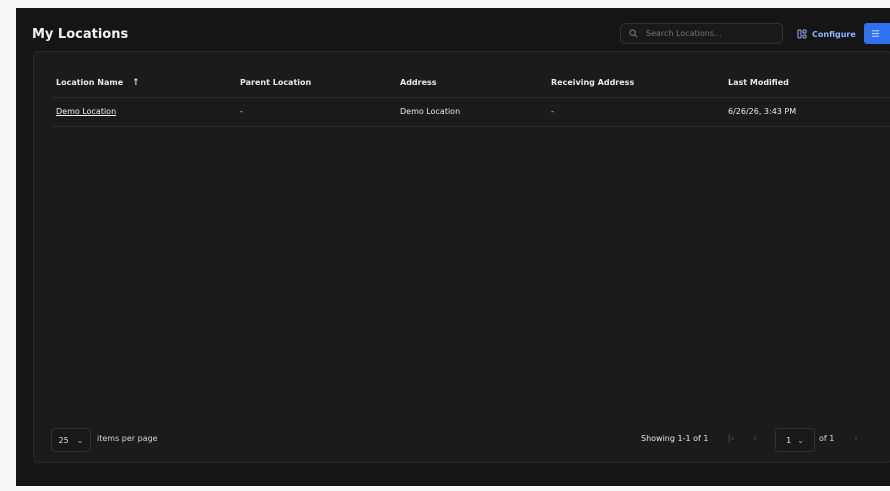 This screenshot has width=890, height=491. I want to click on next-page-icon: ›, so click(856, 439).